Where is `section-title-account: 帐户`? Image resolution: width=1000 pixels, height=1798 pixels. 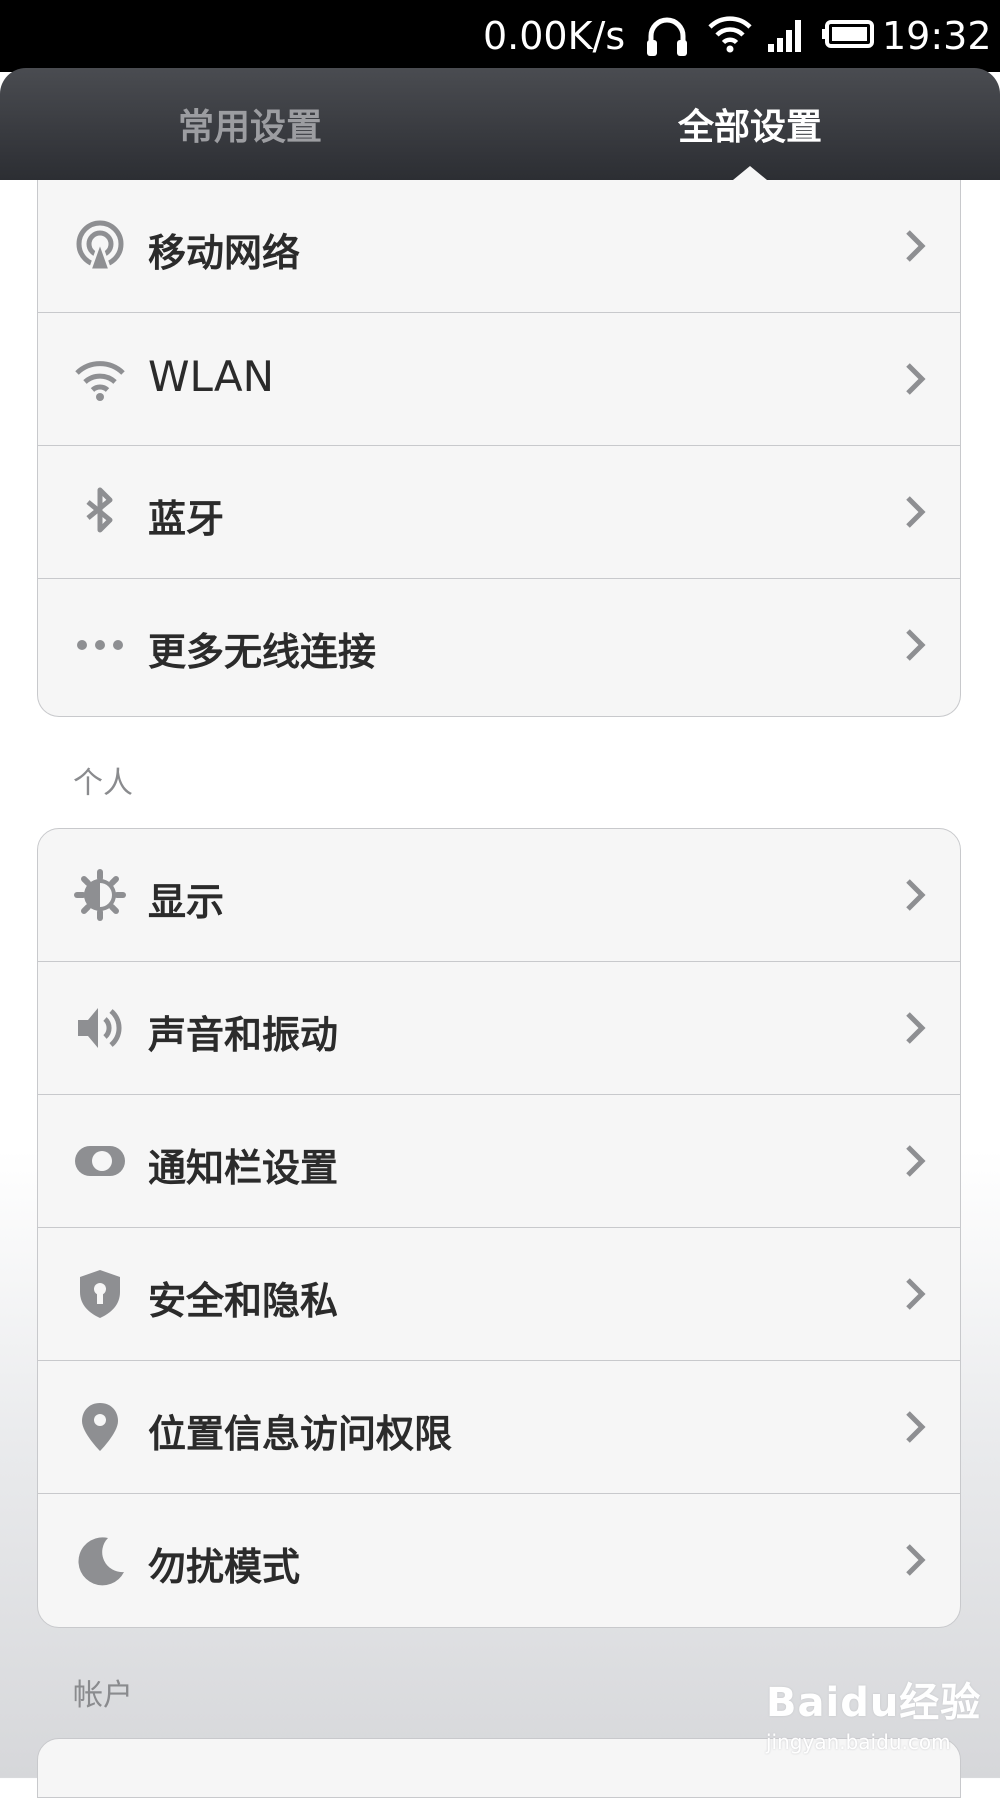
section-title-account: 帐户 is located at coordinates (103, 1695).